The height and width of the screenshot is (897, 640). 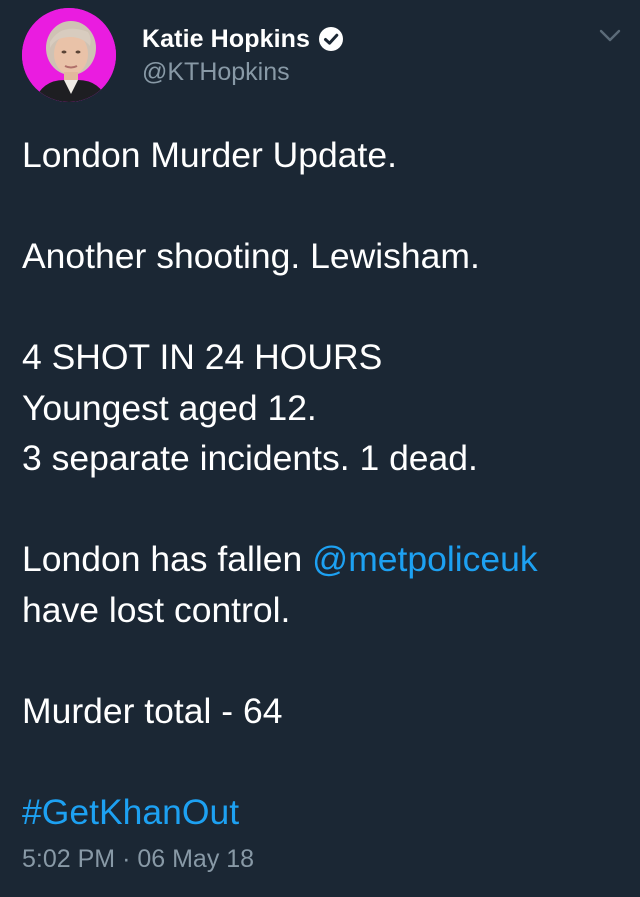 I want to click on hashtag-link: #GetKhanOut, so click(x=322, y=812).